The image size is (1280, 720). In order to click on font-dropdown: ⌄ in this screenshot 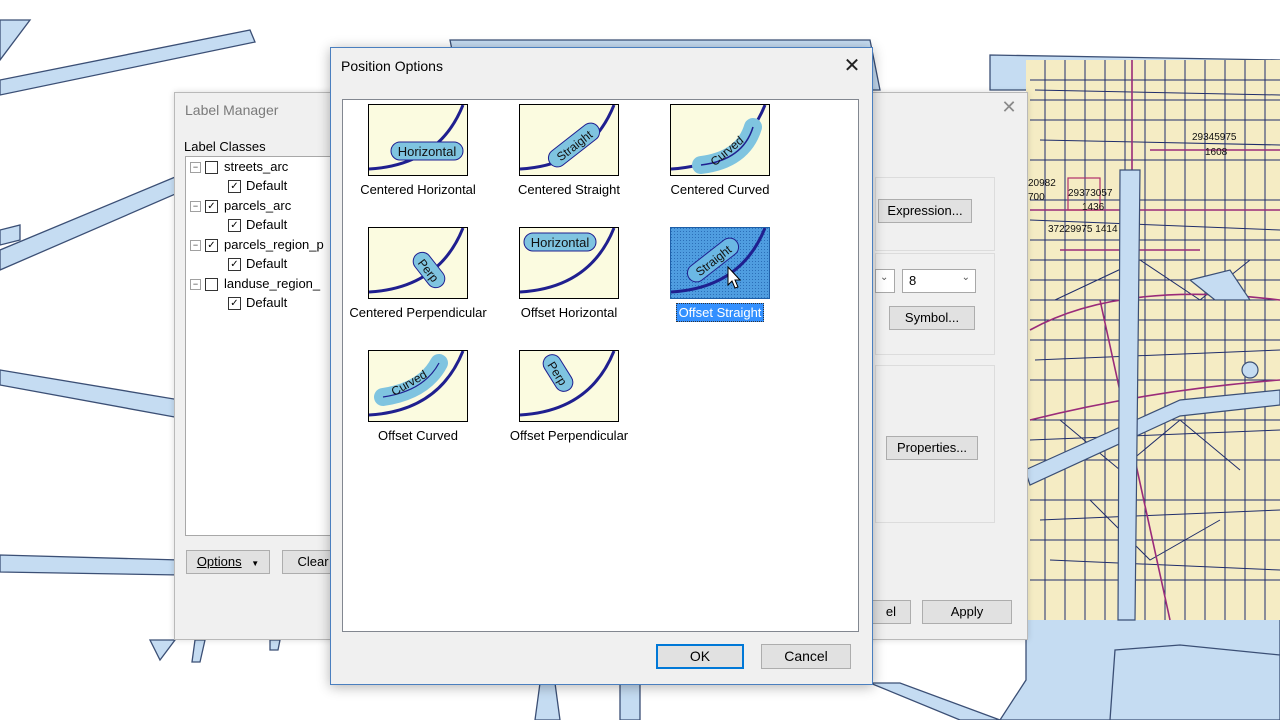, I will do `click(885, 281)`.